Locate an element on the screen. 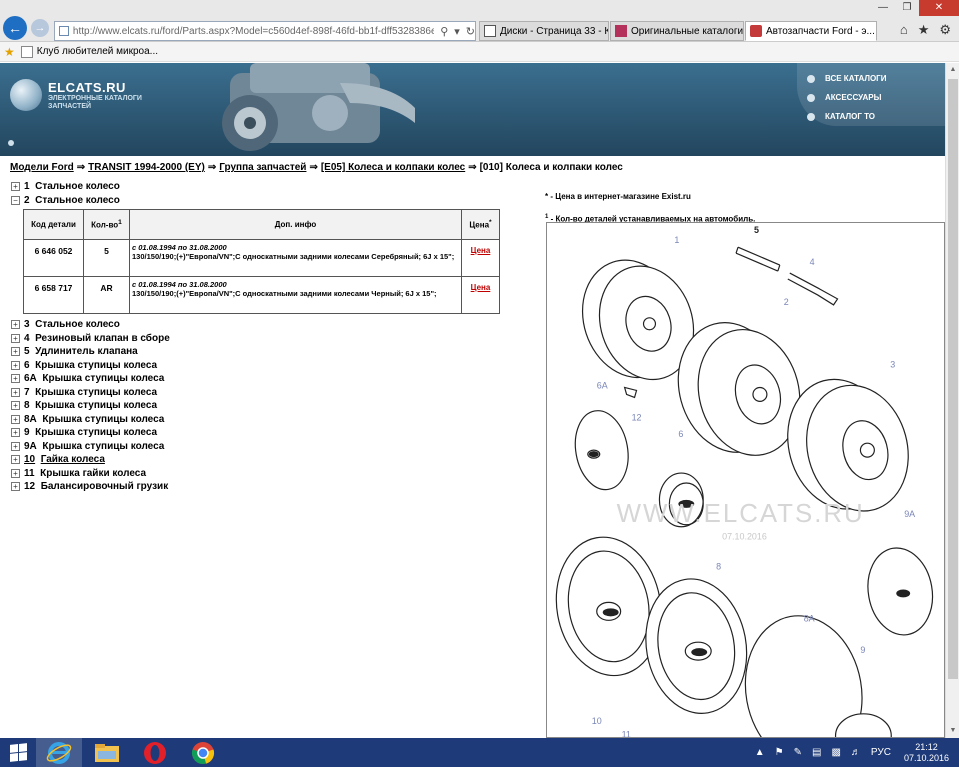 The image size is (959, 767). col-price: Цена* is located at coordinates (480, 224).